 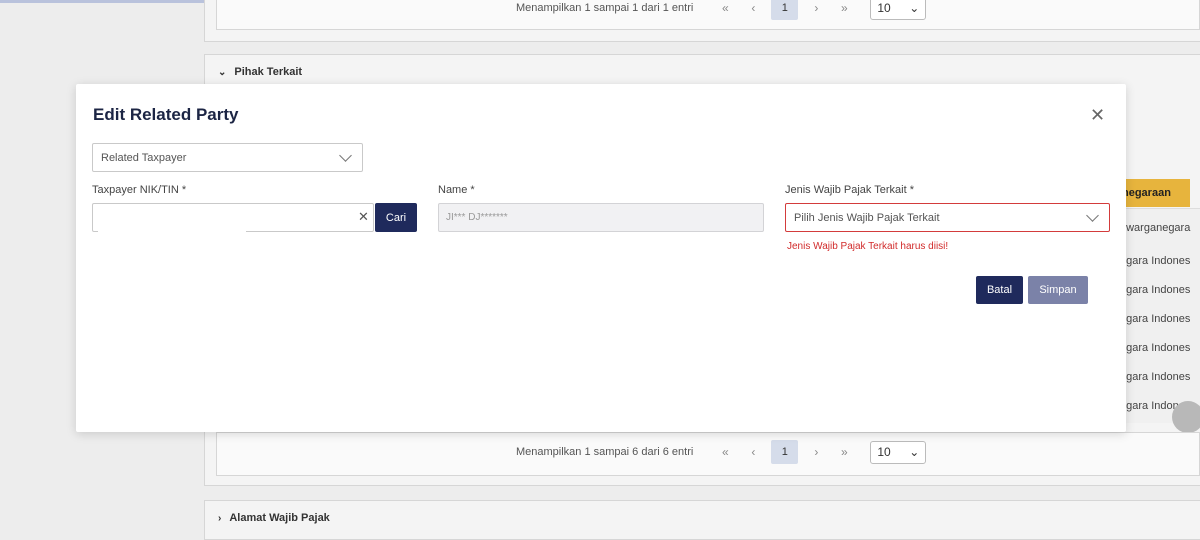 I want to click on modal-title: Edit Related Party, so click(x=166, y=114).